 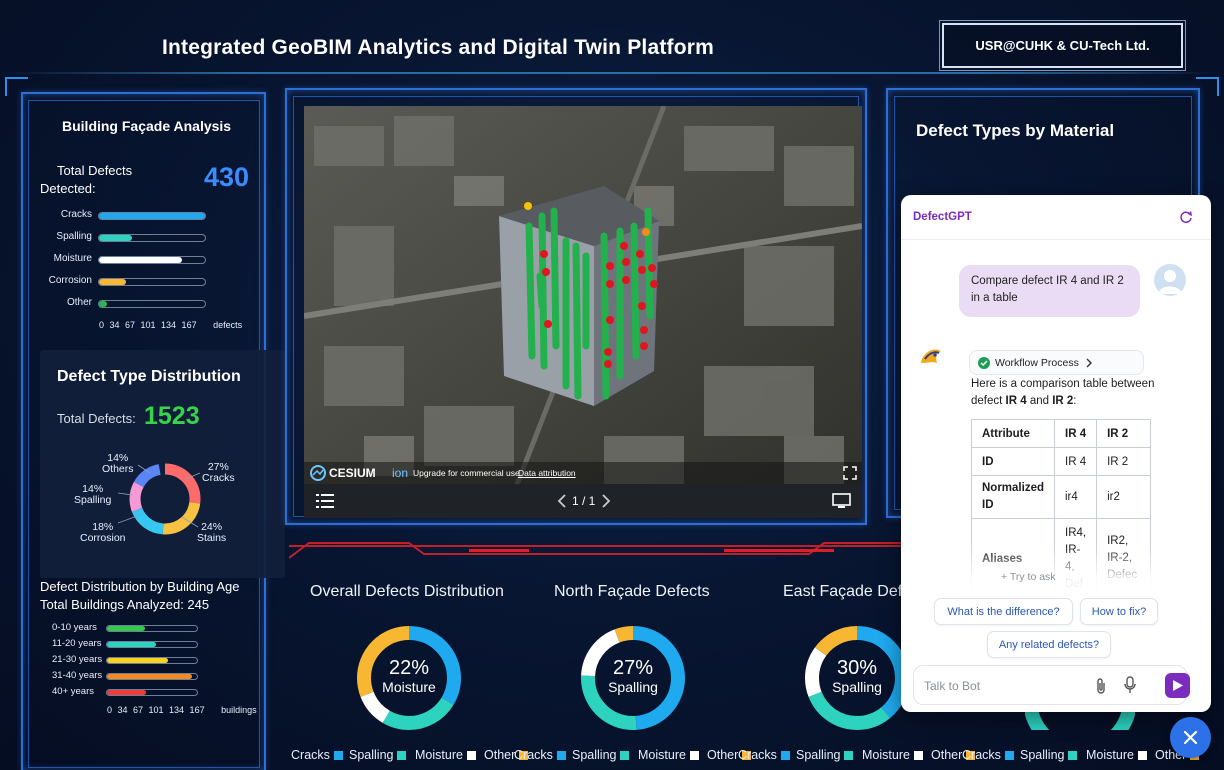 I want to click on list-menu-icon, so click(x=325, y=501).